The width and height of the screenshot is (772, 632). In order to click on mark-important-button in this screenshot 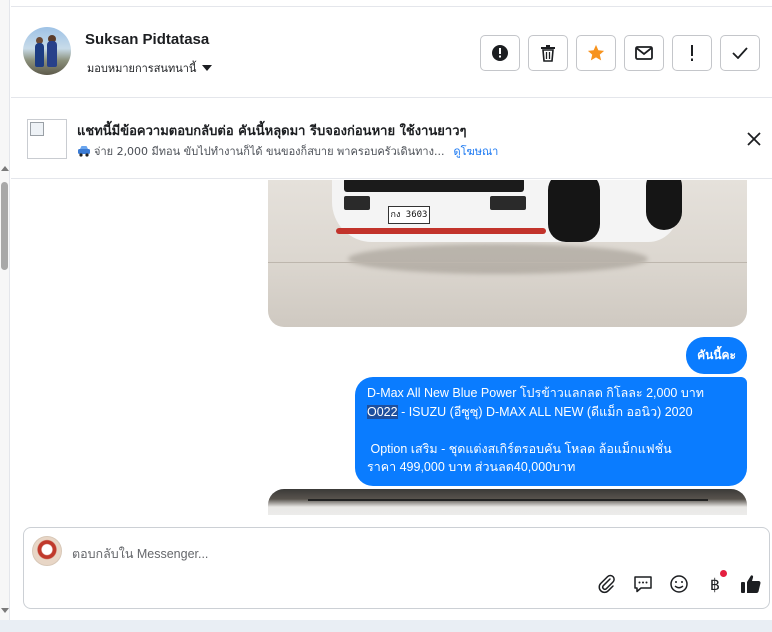, I will do `click(692, 53)`.